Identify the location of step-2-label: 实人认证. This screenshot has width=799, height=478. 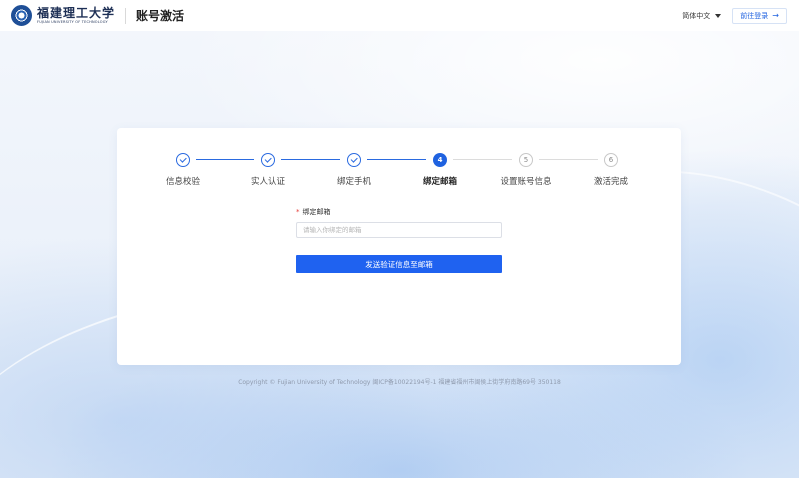
(268, 182).